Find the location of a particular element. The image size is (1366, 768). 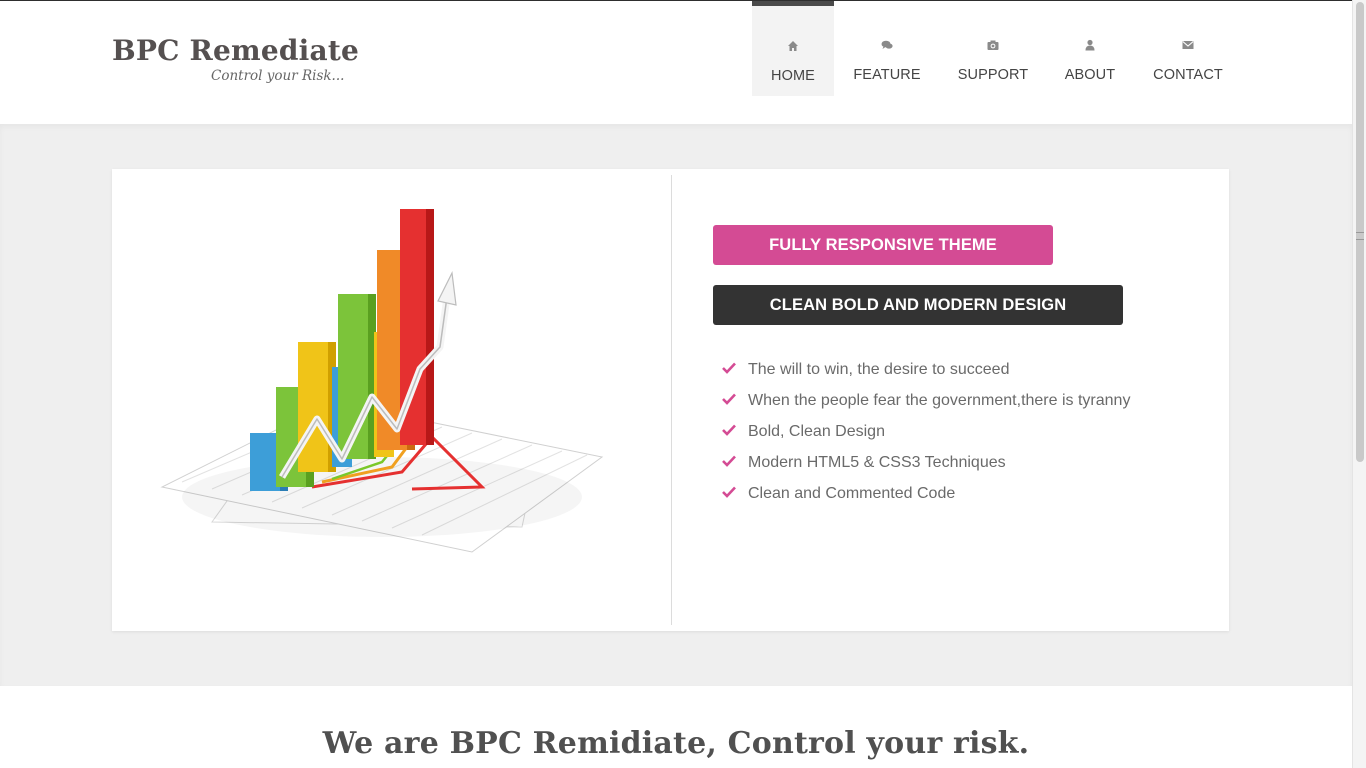

camera-icon is located at coordinates (993, 45).